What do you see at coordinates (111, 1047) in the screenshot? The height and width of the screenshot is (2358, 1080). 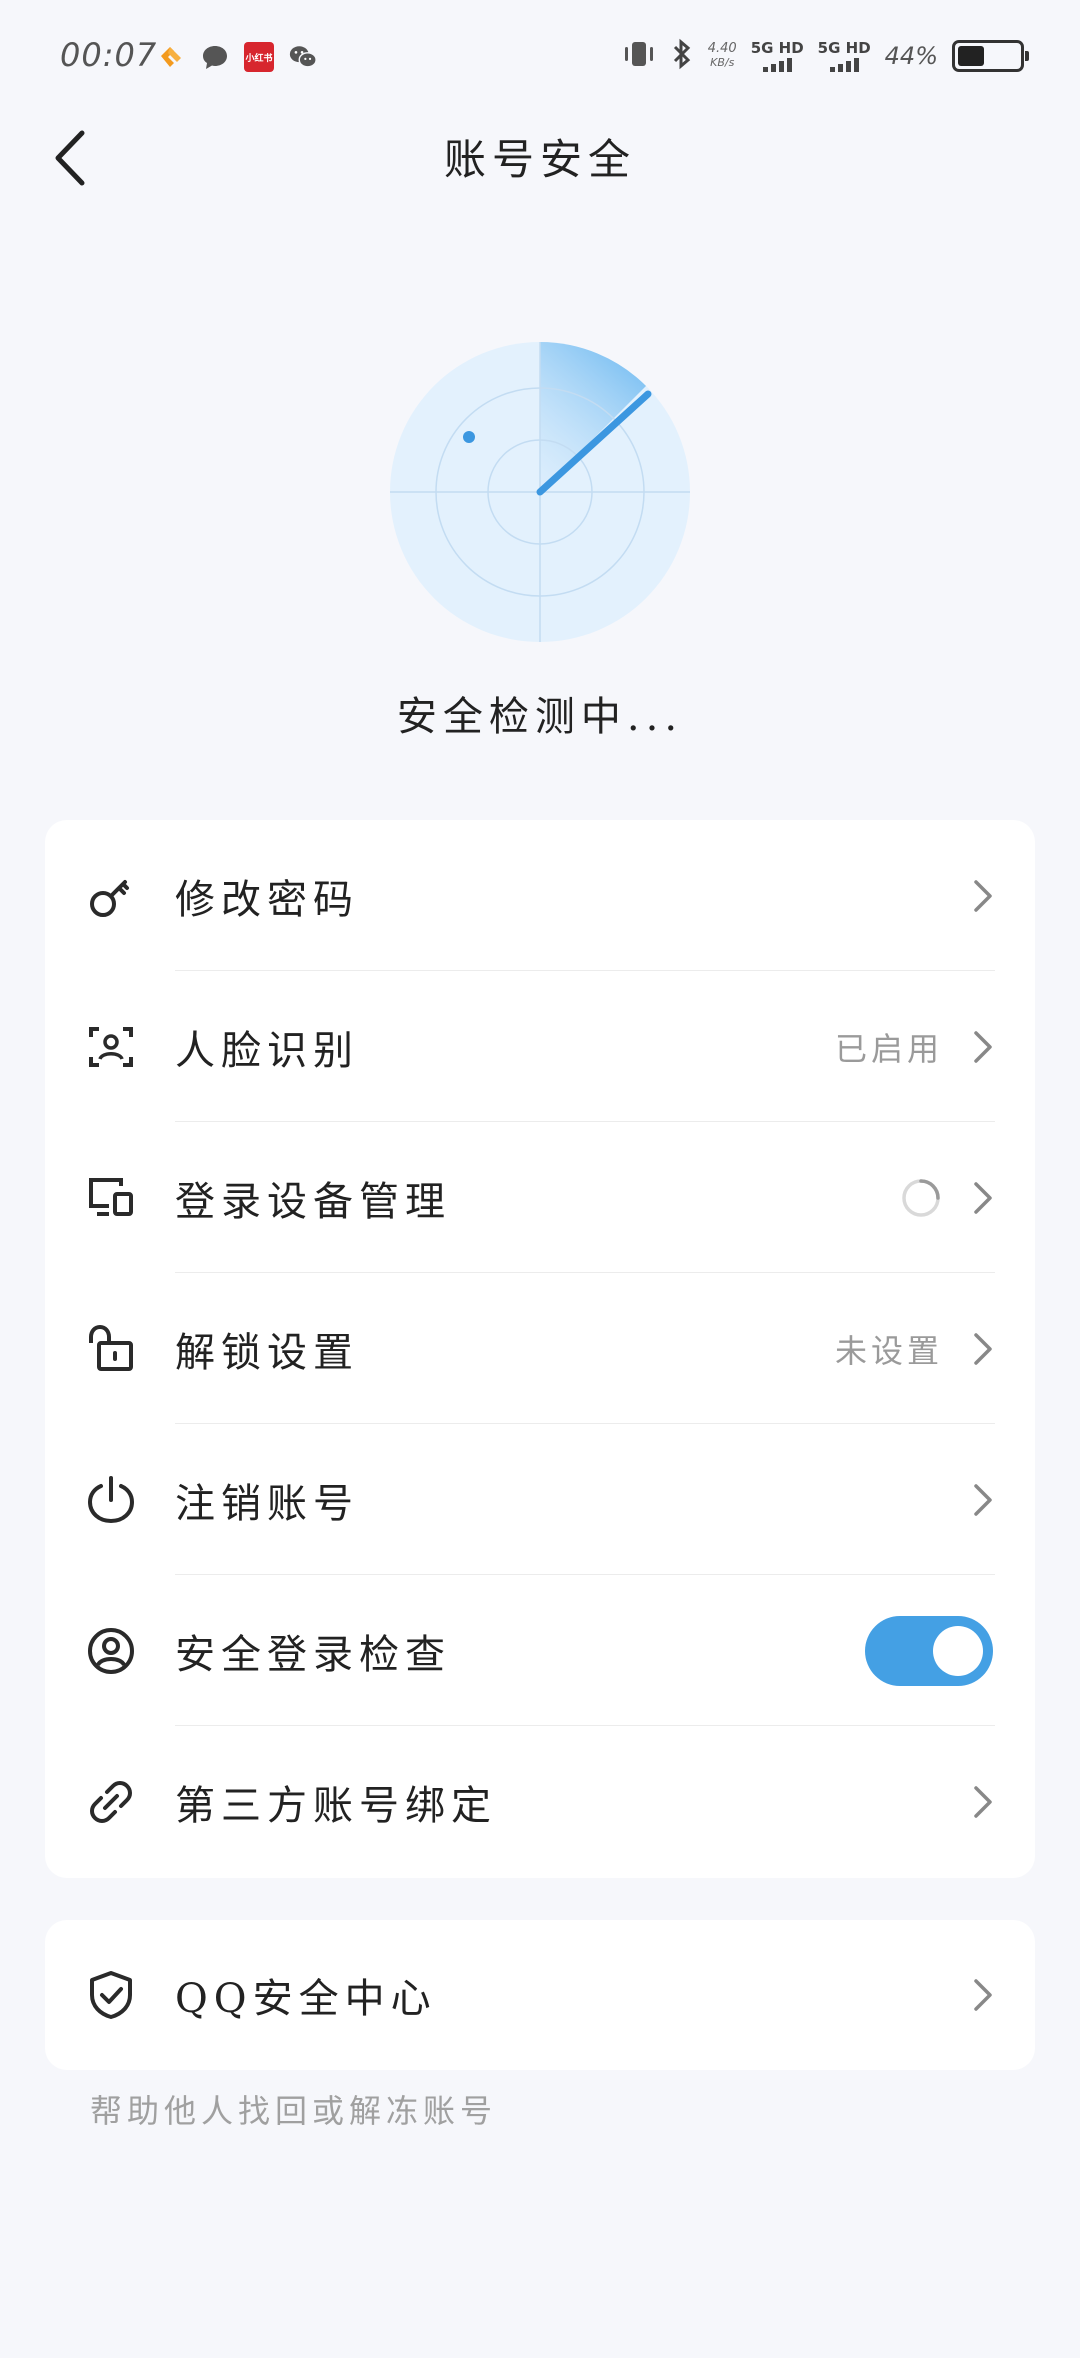 I see `face-scan-icon` at bounding box center [111, 1047].